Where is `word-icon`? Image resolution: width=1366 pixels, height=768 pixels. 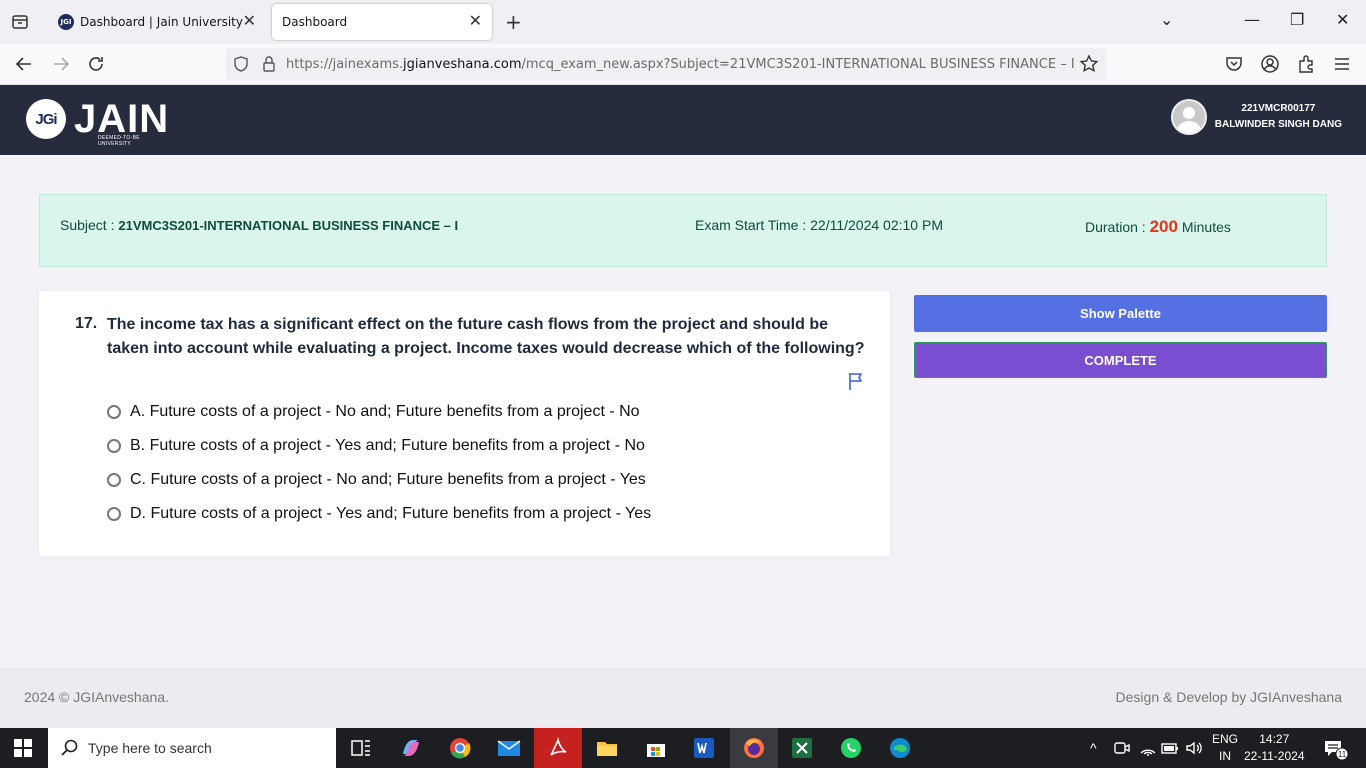
word-icon is located at coordinates (704, 748).